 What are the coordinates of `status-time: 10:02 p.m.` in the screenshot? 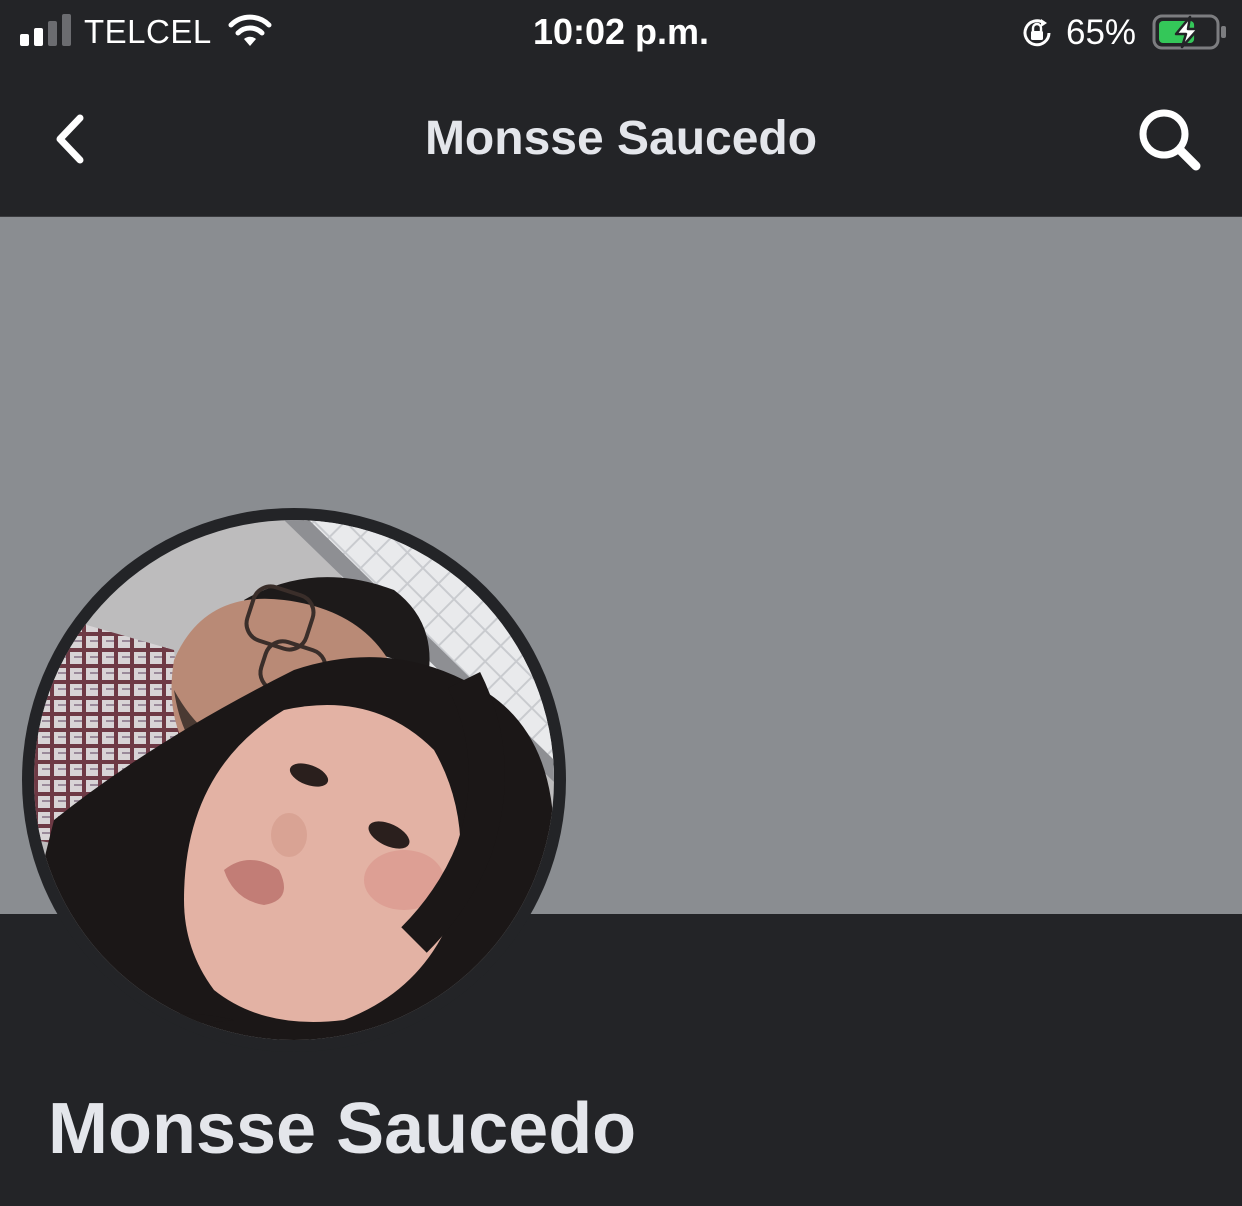 It's located at (621, 31).